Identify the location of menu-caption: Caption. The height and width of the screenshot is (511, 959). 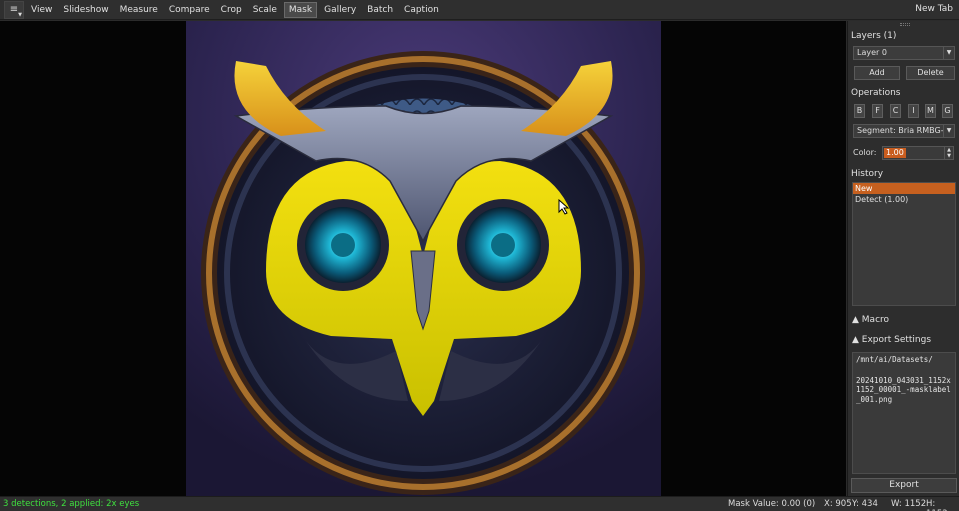
(421, 10).